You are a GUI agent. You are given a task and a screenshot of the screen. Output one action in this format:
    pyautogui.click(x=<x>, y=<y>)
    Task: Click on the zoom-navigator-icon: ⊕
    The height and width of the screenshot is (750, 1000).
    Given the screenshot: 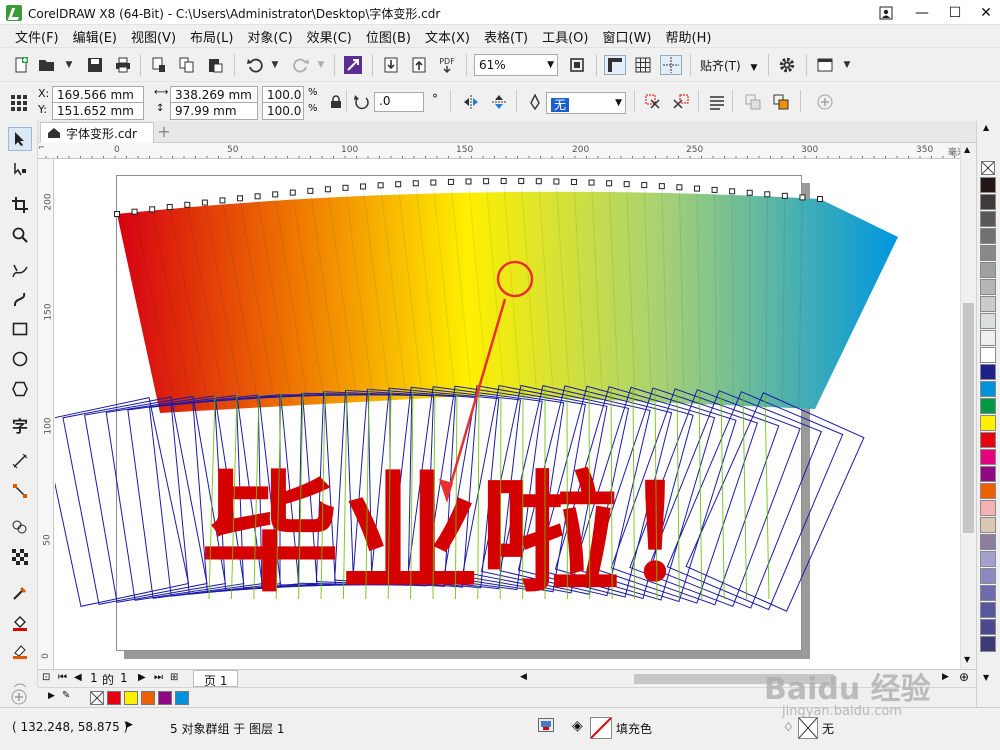 What is the action you would take?
    pyautogui.click(x=964, y=677)
    